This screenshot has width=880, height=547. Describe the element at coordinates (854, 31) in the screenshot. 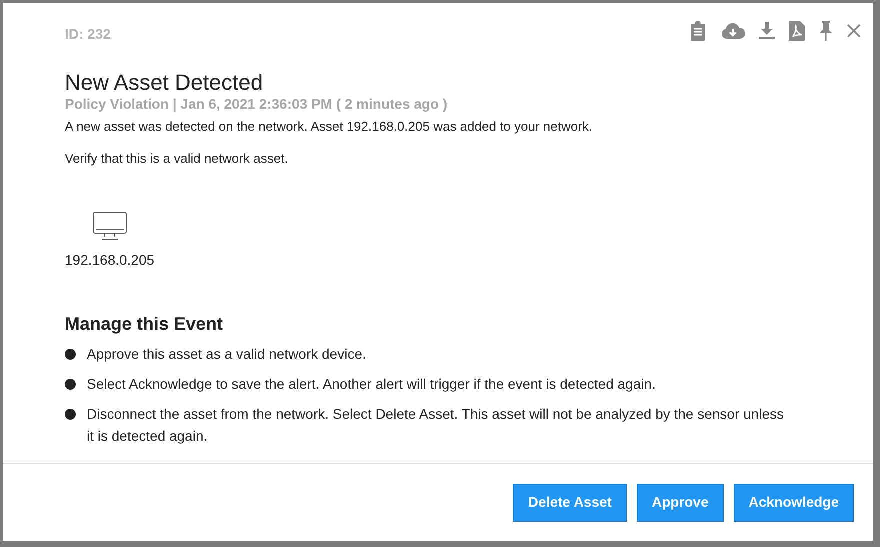

I see `close-icon` at that location.